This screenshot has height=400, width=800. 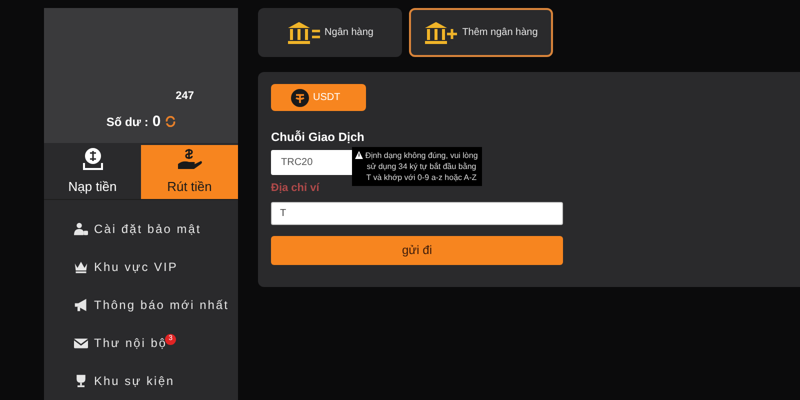 I want to click on balance-label: Số dư :, so click(x=127, y=122).